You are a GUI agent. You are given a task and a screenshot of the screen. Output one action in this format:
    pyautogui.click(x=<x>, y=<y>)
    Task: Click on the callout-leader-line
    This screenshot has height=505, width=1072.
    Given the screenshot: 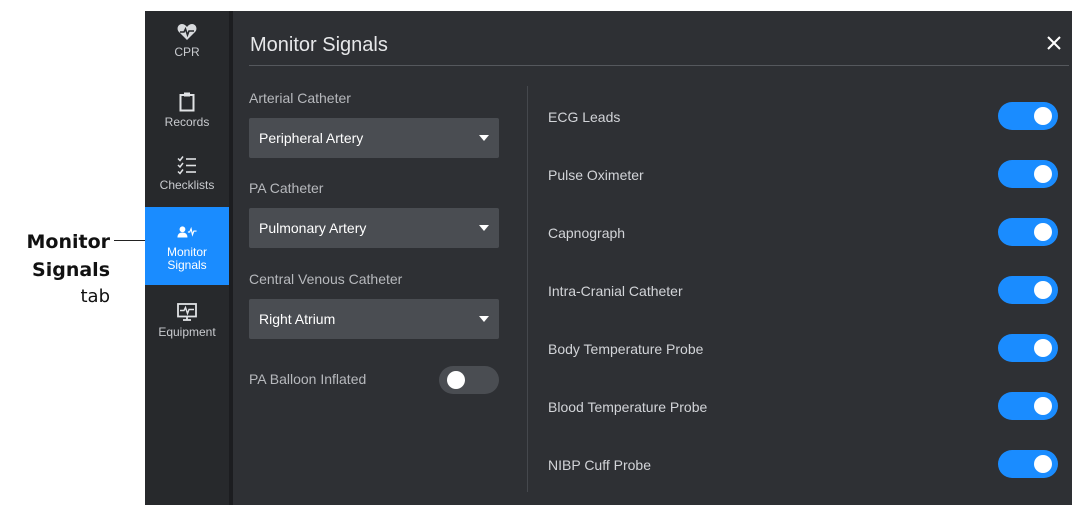 What is the action you would take?
    pyautogui.click(x=130, y=240)
    